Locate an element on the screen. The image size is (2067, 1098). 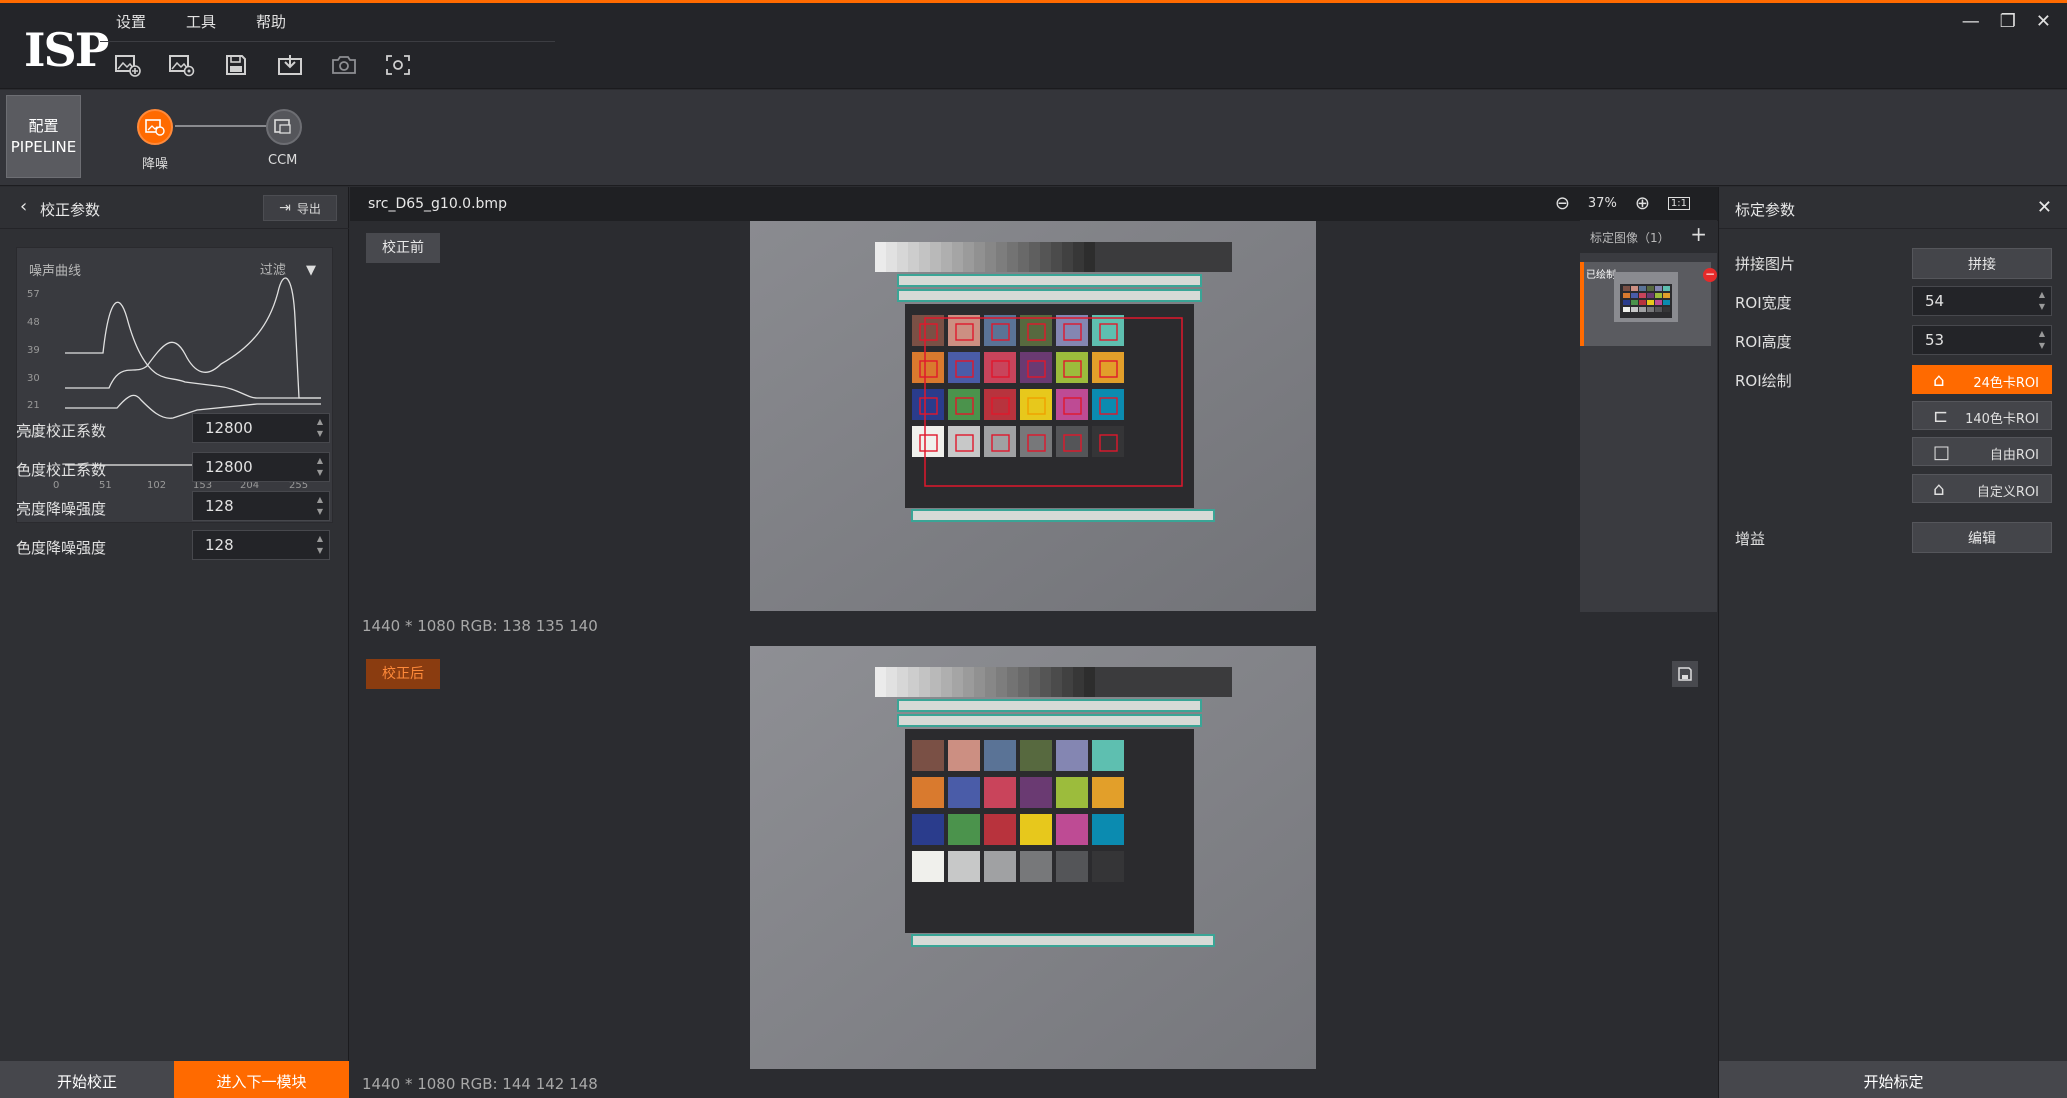
roi-width-input: 54 ▲ ▼ is located at coordinates (1982, 301).